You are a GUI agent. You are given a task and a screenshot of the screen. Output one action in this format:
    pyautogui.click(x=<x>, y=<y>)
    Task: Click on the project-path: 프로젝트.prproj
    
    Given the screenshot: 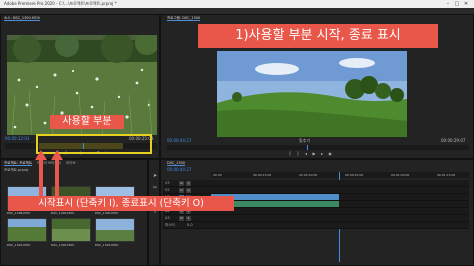 What is the action you would take?
    pyautogui.click(x=16, y=170)
    